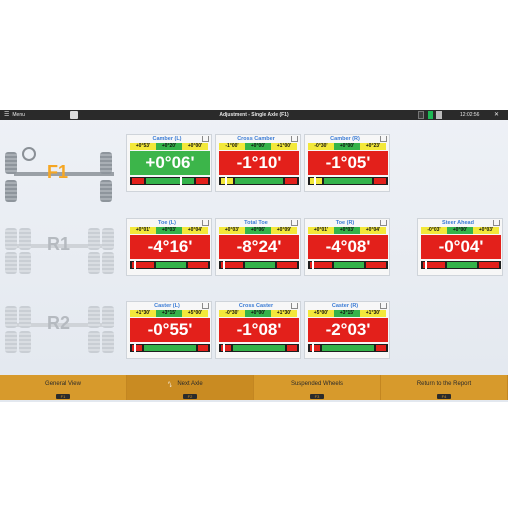 This screenshot has width=508, height=508. Describe the element at coordinates (170, 385) in the screenshot. I see `mouse-cursor-icon: ⭛` at that location.